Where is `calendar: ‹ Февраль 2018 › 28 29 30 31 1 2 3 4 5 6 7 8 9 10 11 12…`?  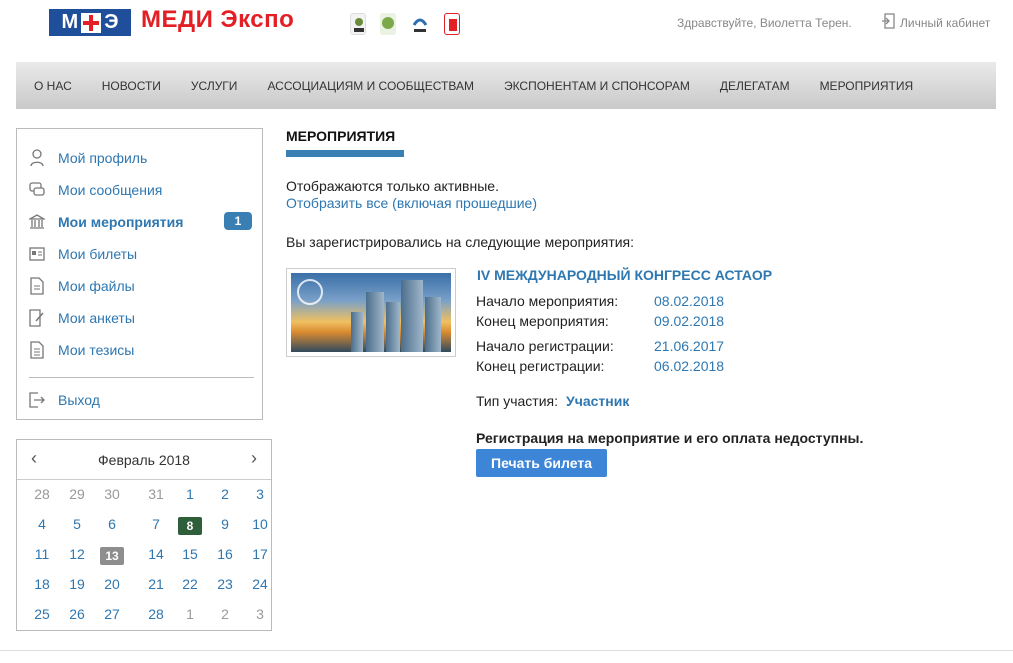
calendar: ‹ Февраль 2018 › 28 29 30 31 1 2 3 4 5 6 7 8 9 10 11 12… is located at coordinates (144, 535).